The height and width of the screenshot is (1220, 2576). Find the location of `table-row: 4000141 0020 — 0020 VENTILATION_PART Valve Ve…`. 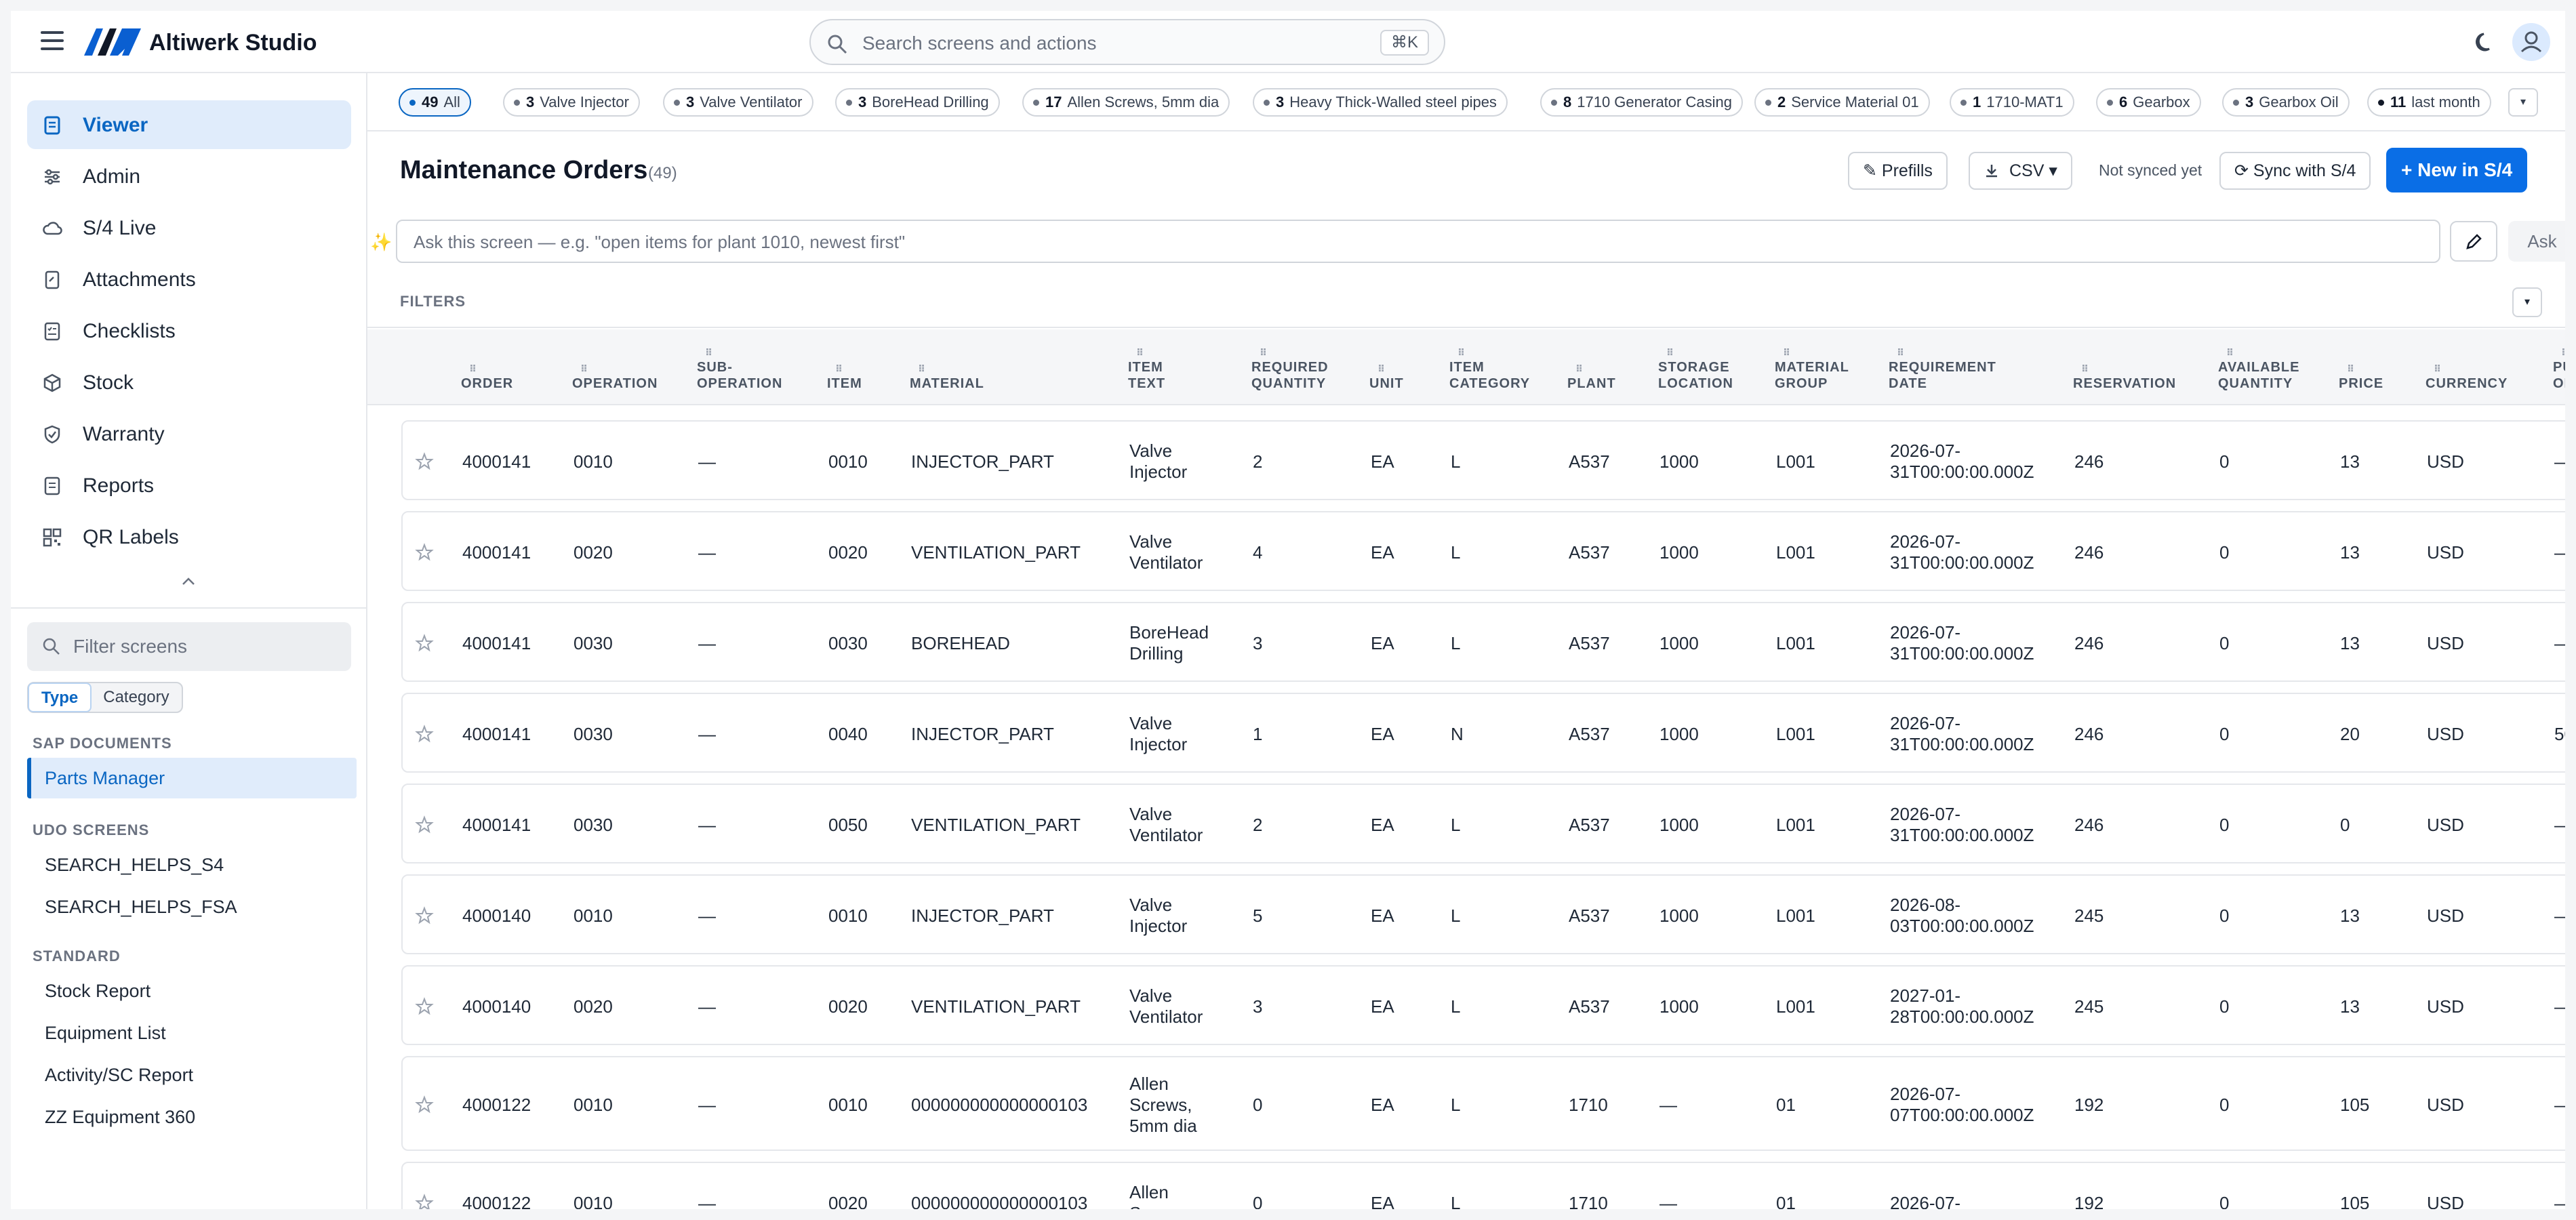

table-row: 4000141 0020 — 0020 VENTILATION_PART Valve Ve… is located at coordinates (1483, 551).